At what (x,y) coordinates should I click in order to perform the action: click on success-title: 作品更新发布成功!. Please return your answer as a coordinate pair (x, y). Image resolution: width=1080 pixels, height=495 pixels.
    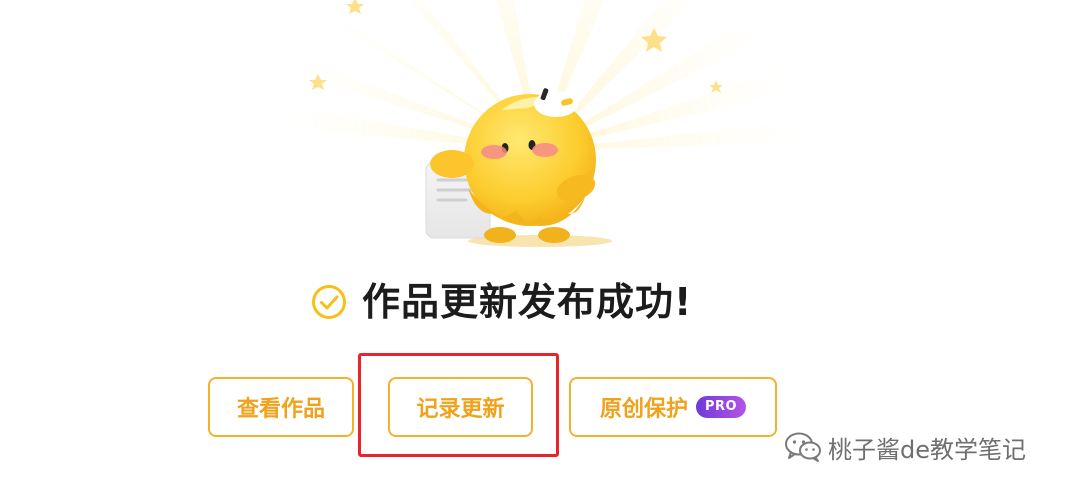
    Looking at the image, I should click on (527, 302).